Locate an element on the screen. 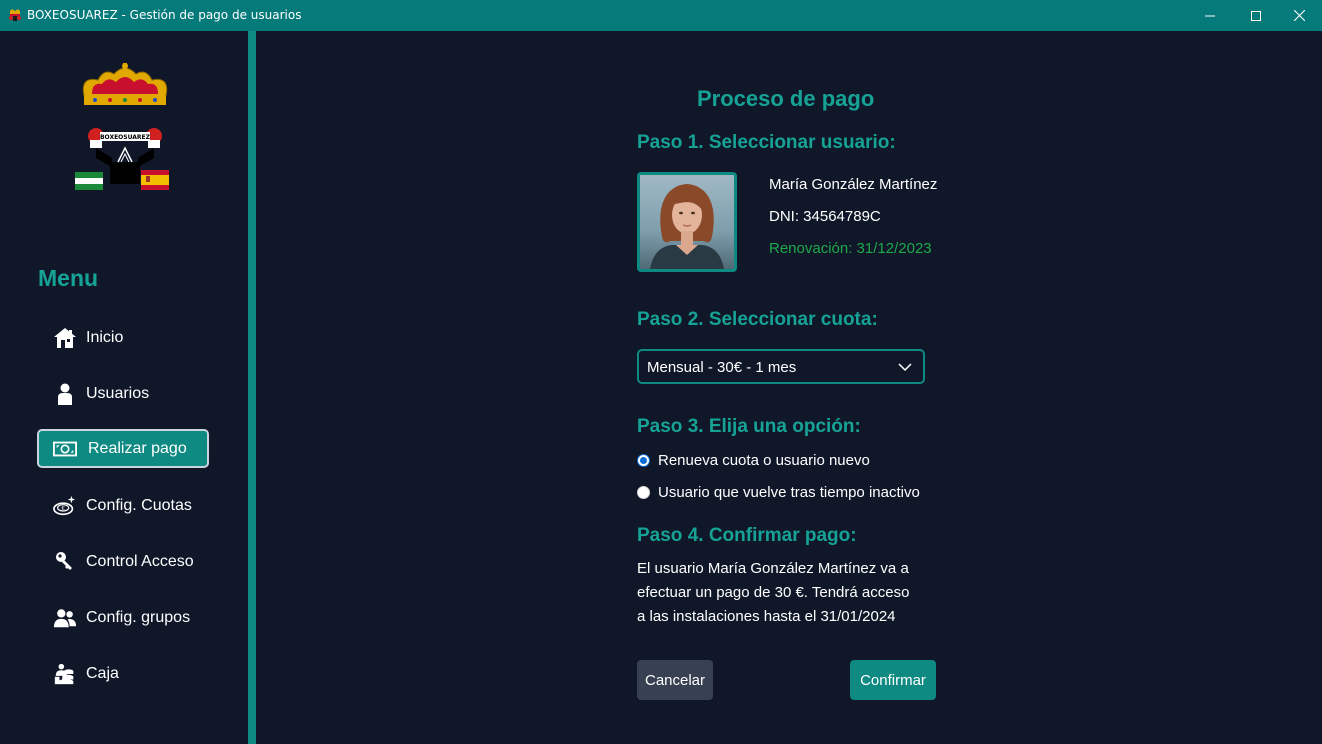  boxeosuarez-logo: BOXEOSUAREZ is located at coordinates (122, 126).